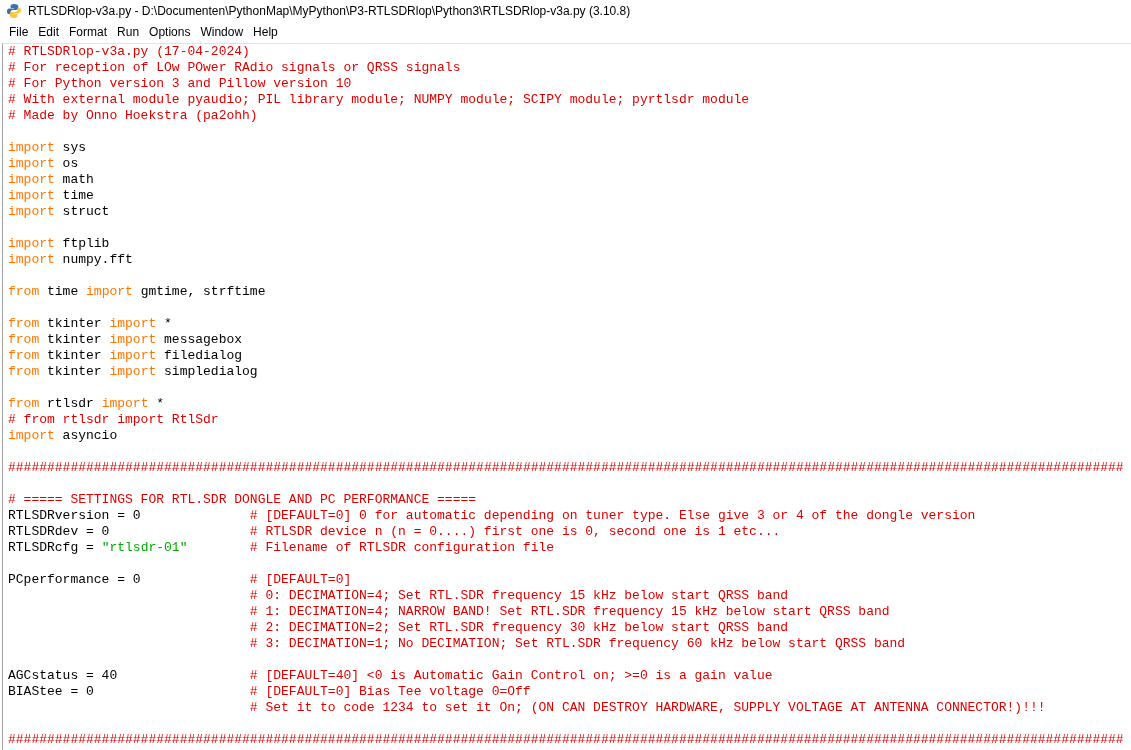  I want to click on code-line: # Made by Onno Hoekstra (pa2ohh), so click(133, 116).